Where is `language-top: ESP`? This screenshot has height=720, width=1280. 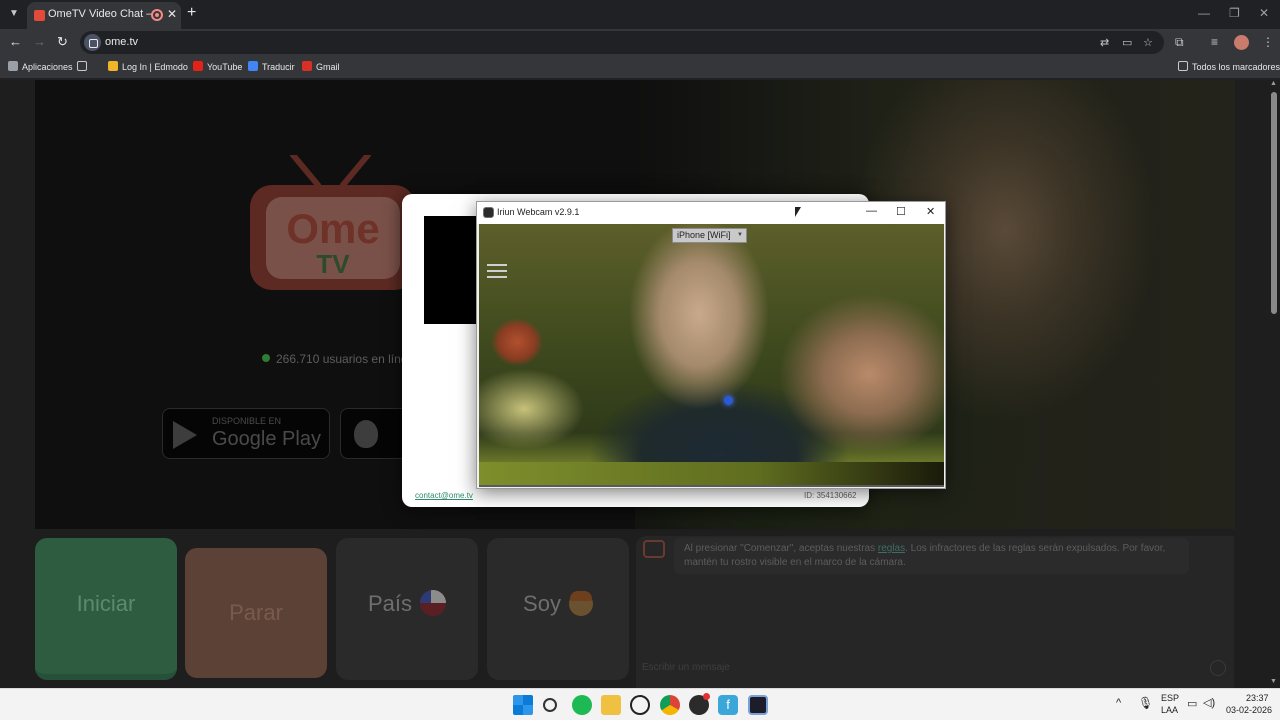 language-top: ESP is located at coordinates (1170, 698).